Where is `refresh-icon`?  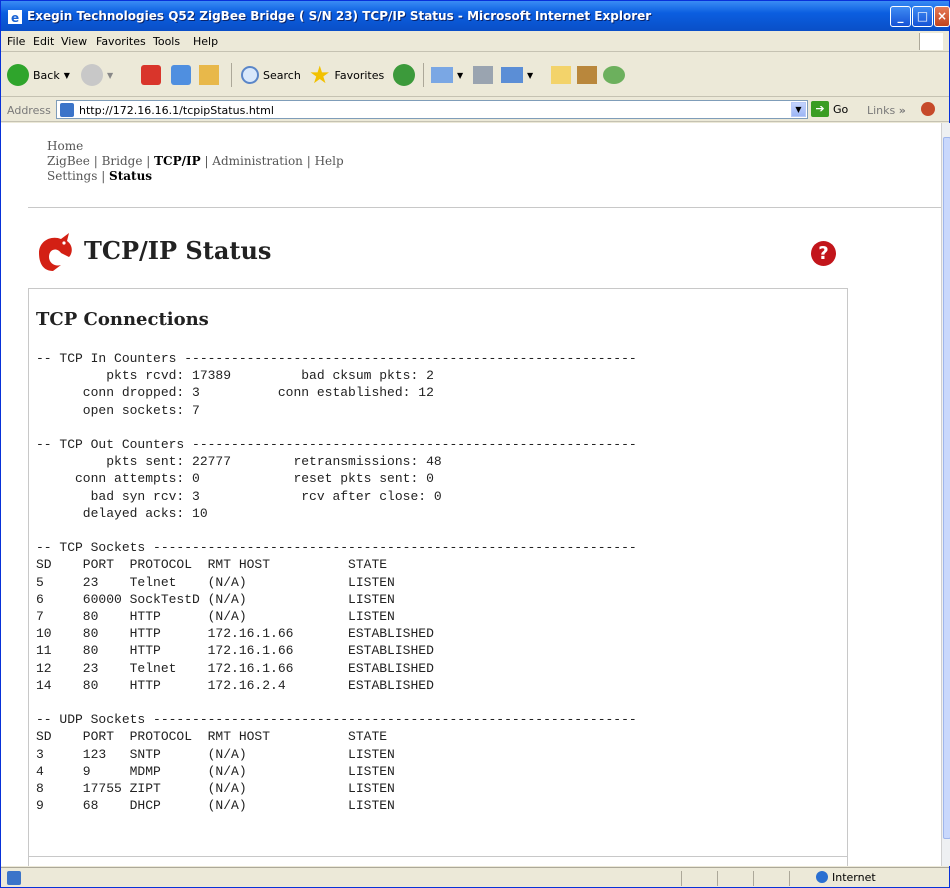 refresh-icon is located at coordinates (181, 75).